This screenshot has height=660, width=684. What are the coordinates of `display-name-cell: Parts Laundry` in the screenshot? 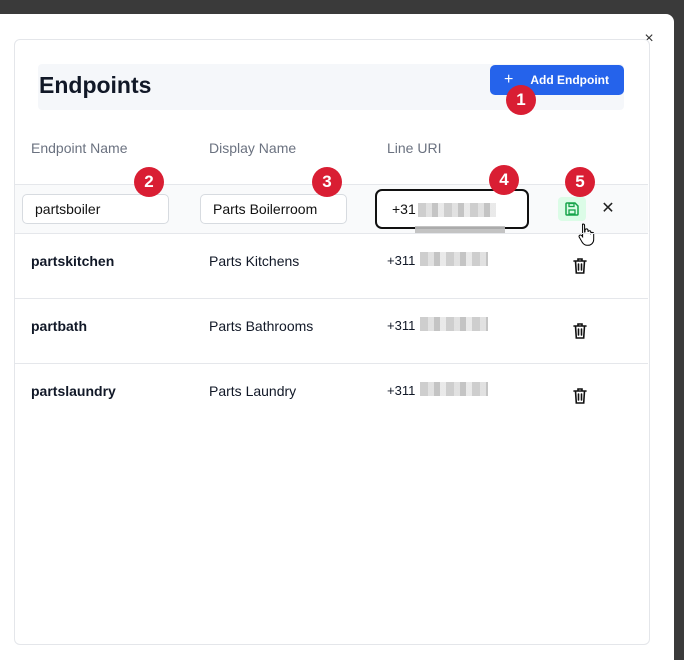 It's located at (253, 391).